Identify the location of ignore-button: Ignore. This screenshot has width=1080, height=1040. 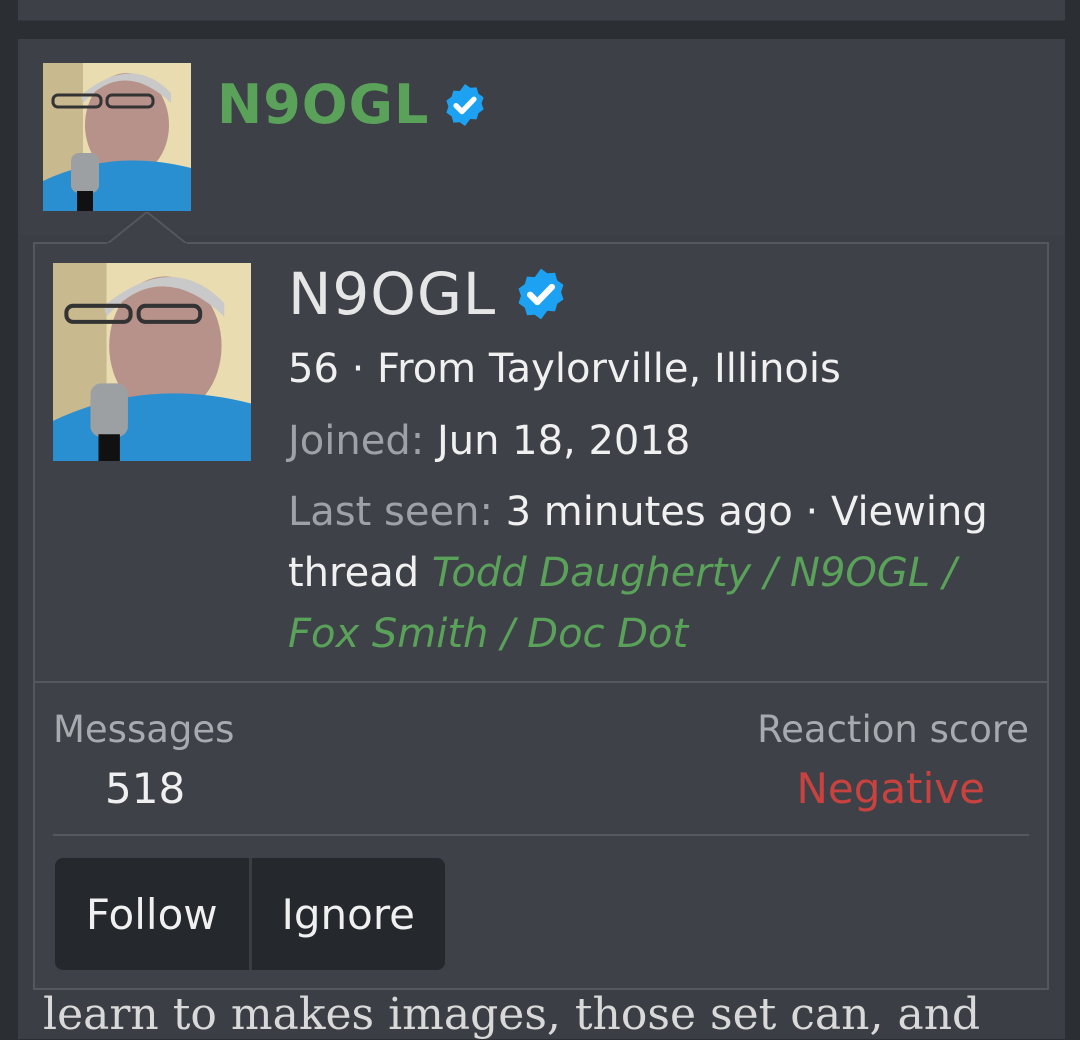
(346, 914).